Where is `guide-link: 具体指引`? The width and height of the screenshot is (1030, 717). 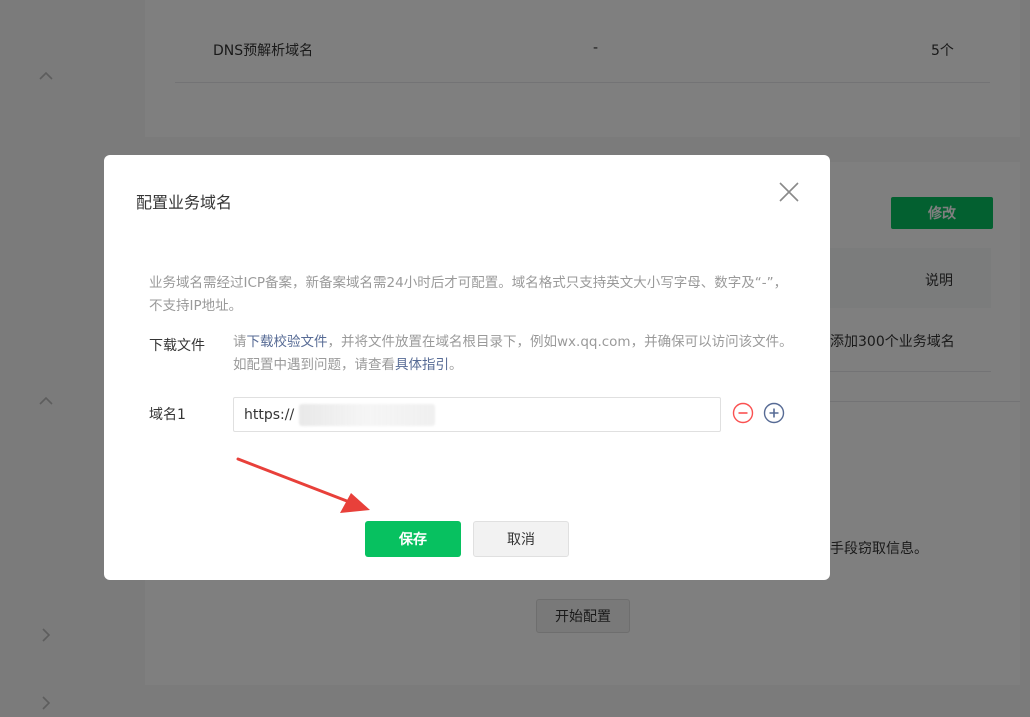 guide-link: 具体指引 is located at coordinates (422, 365).